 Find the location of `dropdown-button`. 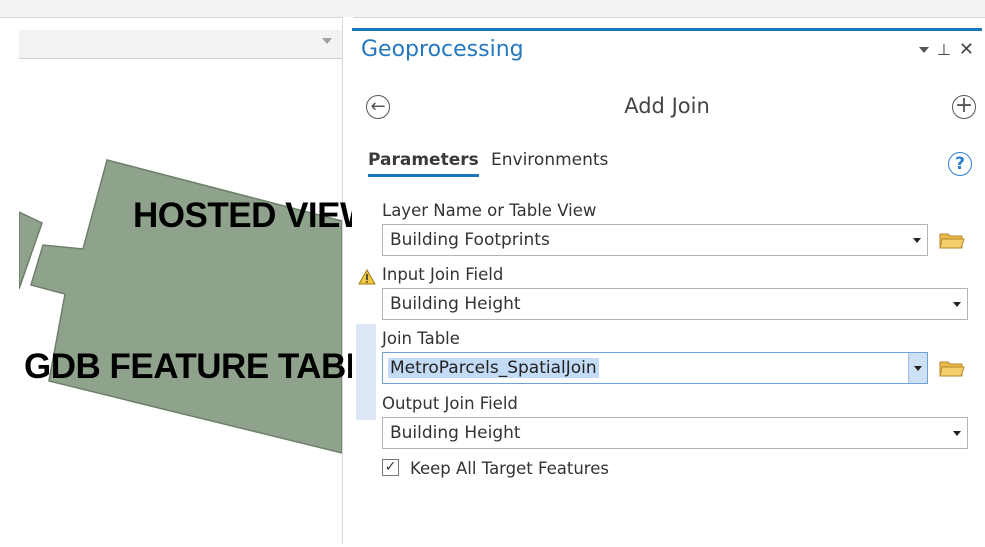

dropdown-button is located at coordinates (917, 368).